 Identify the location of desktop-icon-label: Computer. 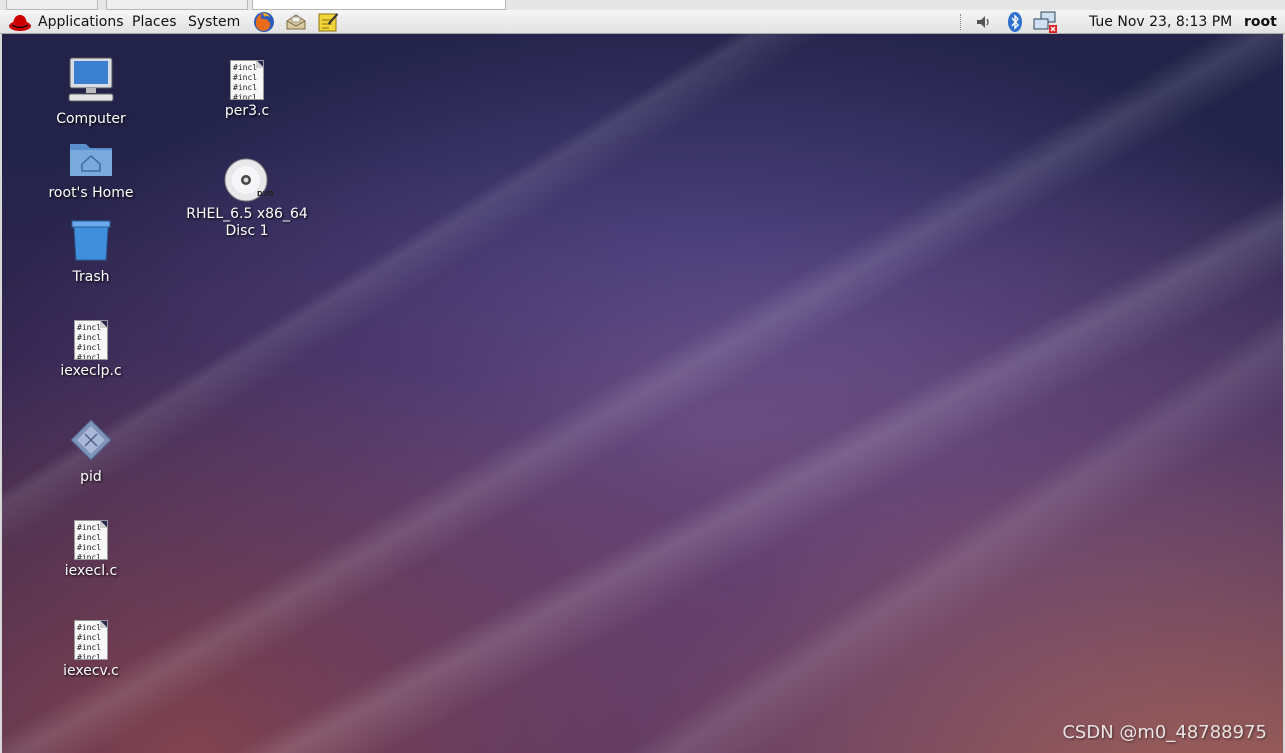
(91, 119).